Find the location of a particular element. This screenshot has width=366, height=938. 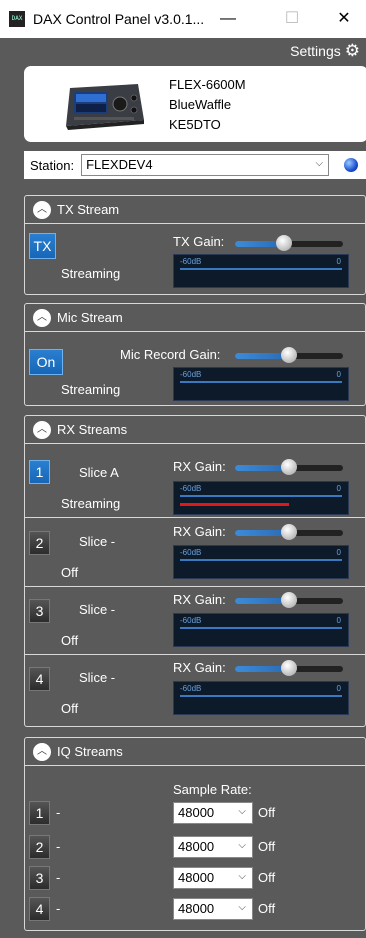

iq-streams-header: ︿ IQ Streams is located at coordinates (195, 752).